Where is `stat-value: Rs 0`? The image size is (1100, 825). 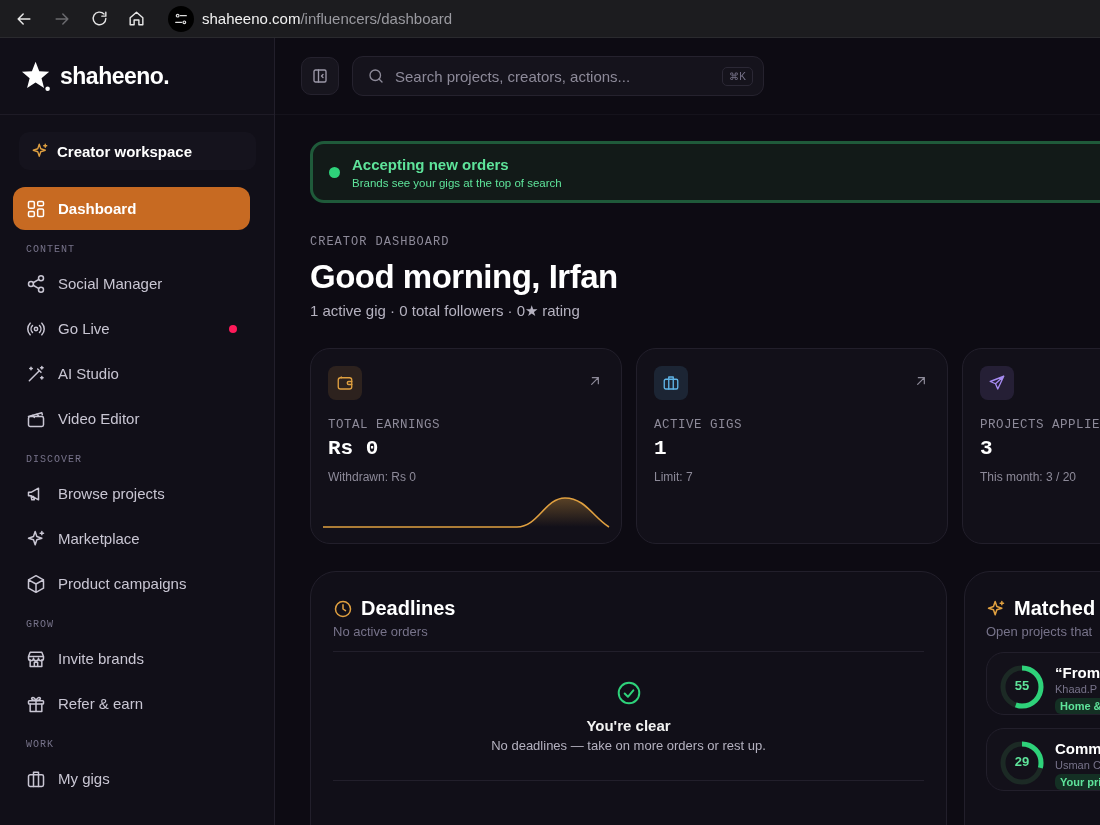 stat-value: Rs 0 is located at coordinates (354, 448).